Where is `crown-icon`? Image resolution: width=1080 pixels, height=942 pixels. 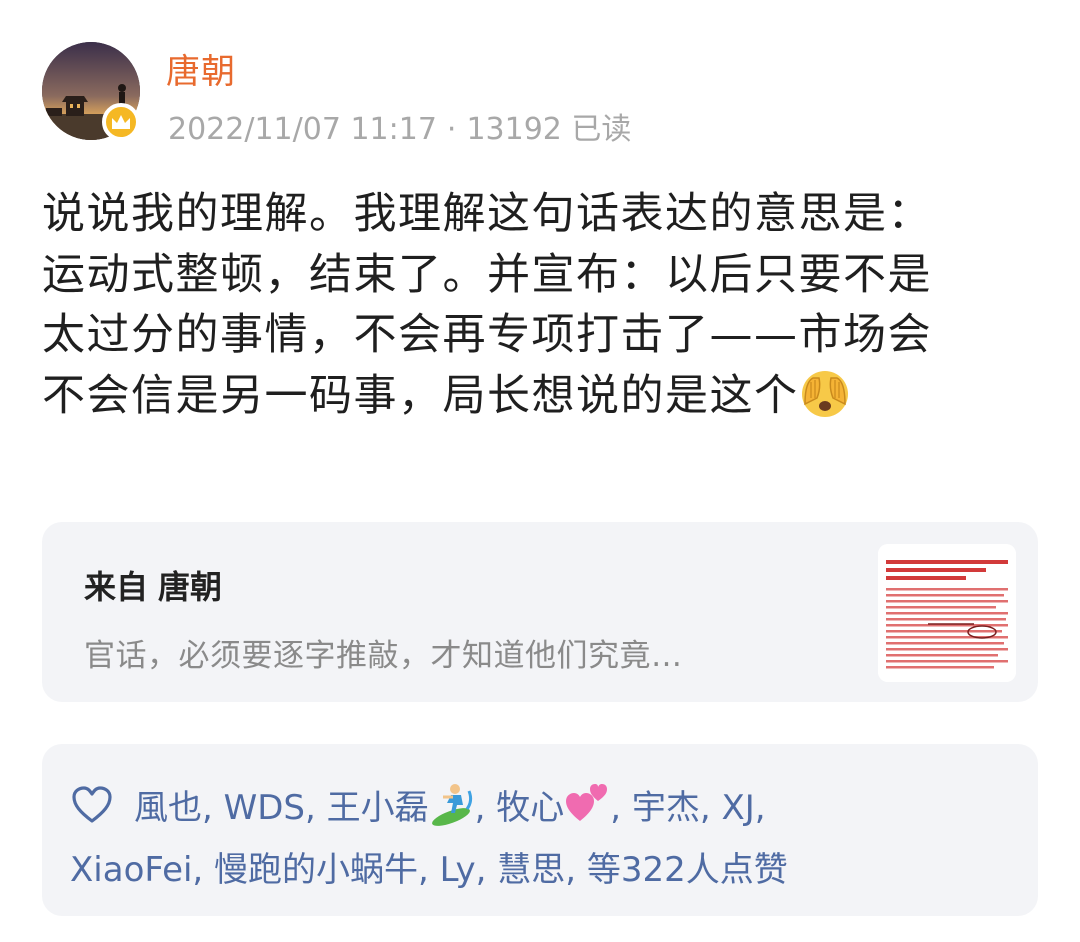 crown-icon is located at coordinates (121, 122).